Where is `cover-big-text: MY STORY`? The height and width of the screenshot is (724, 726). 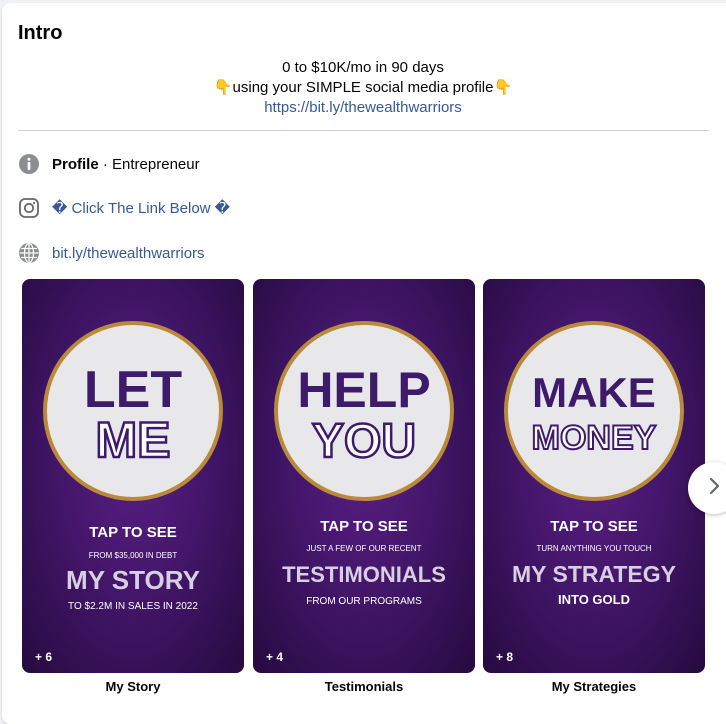 cover-big-text: MY STORY is located at coordinates (133, 580).